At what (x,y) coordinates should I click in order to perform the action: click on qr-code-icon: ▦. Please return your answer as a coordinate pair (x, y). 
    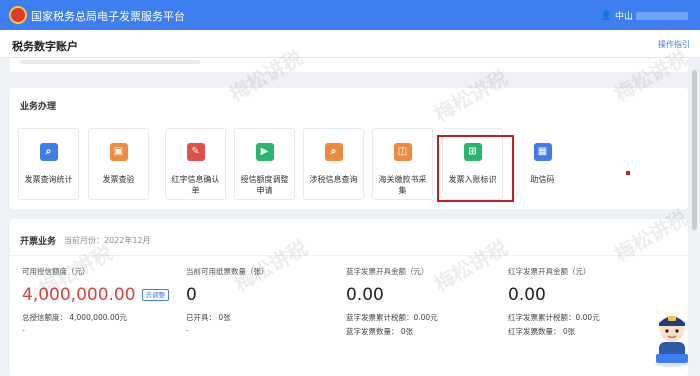
    Looking at the image, I should click on (542, 152).